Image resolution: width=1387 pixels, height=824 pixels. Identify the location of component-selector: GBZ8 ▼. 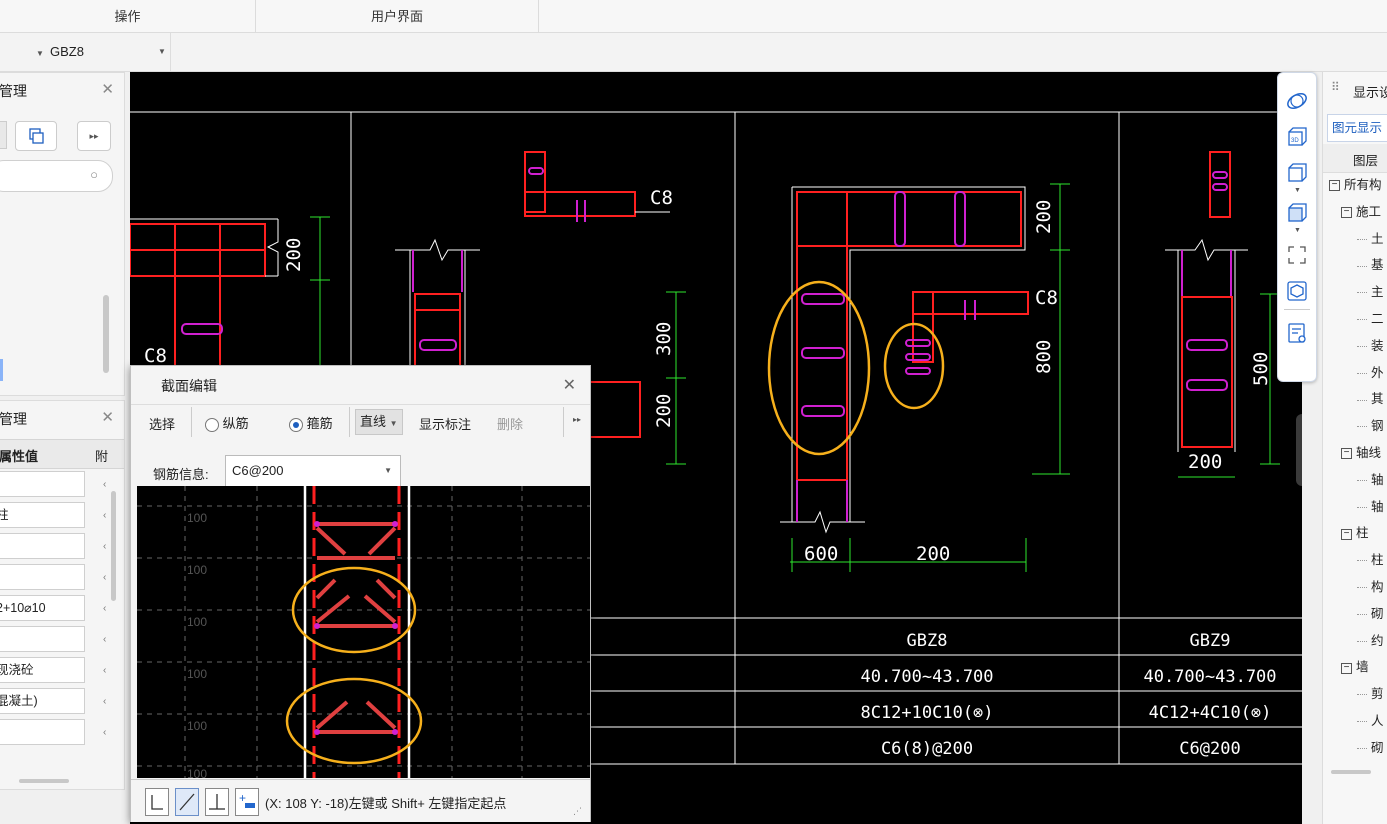
(110, 52).